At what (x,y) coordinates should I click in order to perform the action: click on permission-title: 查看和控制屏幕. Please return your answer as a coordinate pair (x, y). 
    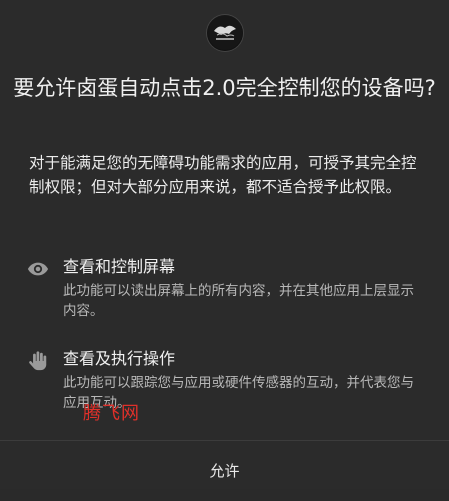
    Looking at the image, I should click on (119, 266).